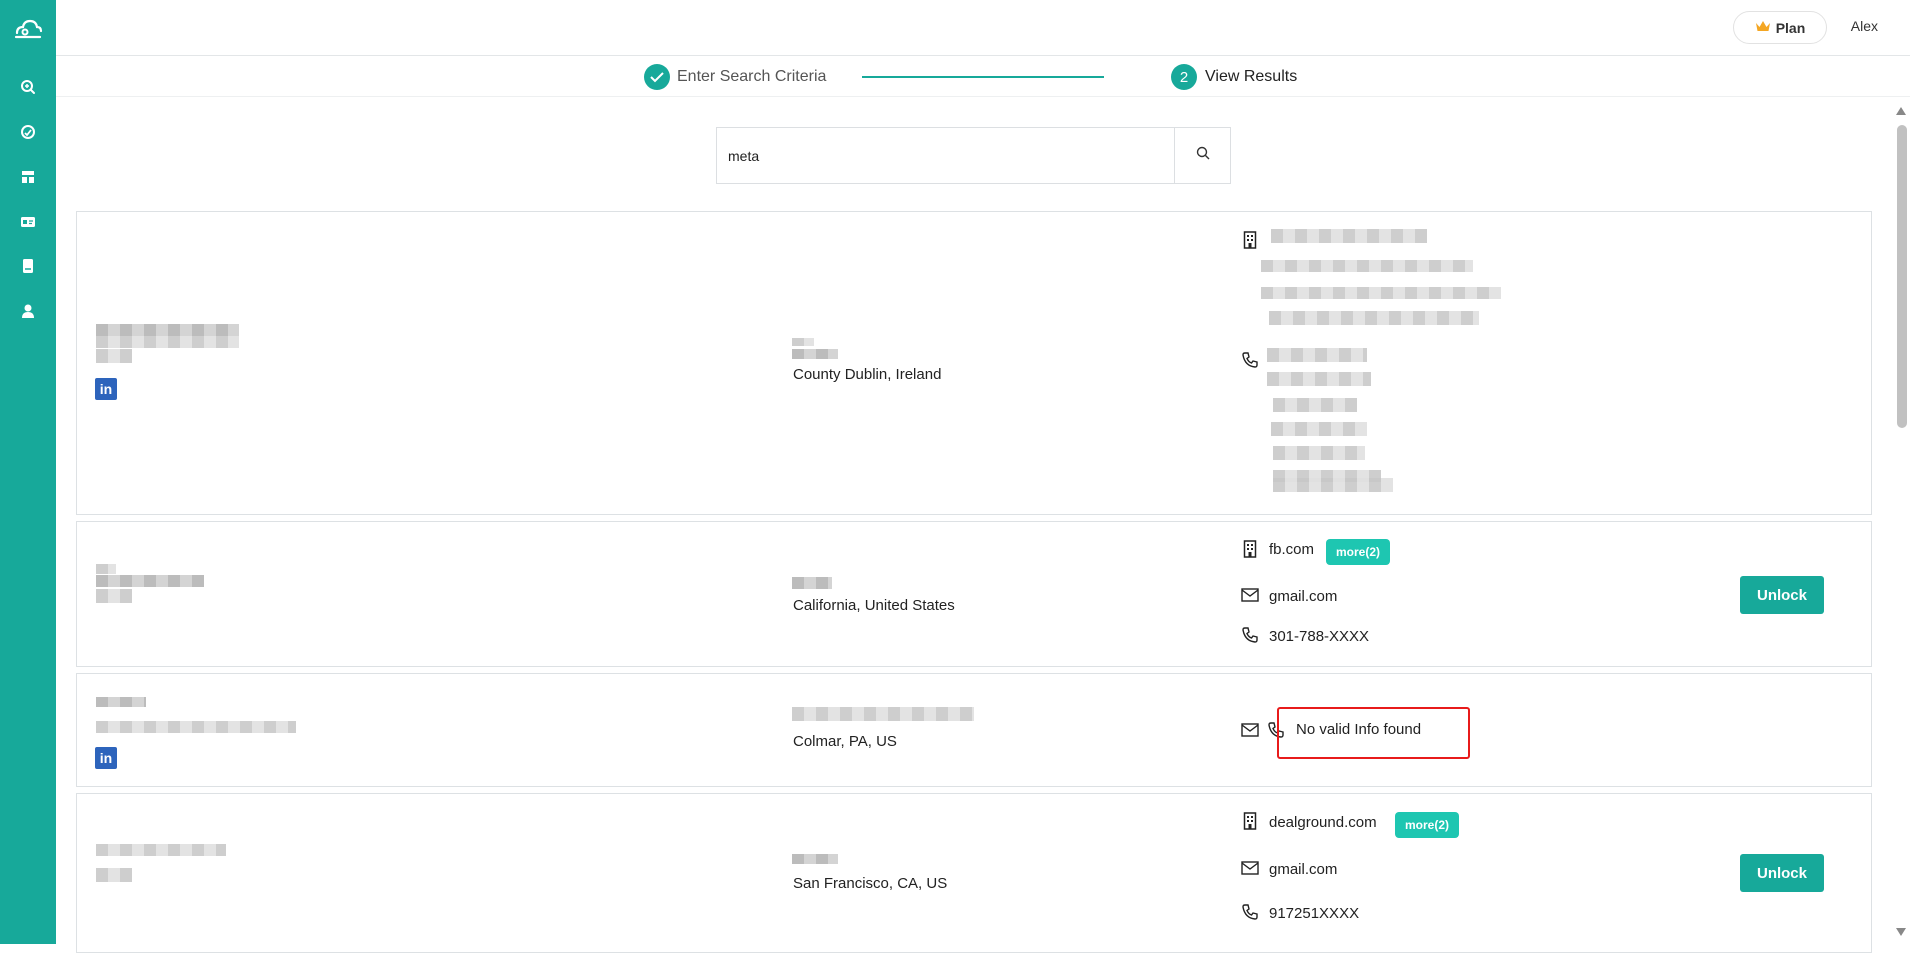 The height and width of the screenshot is (953, 1910). I want to click on step-connector, so click(983, 77).